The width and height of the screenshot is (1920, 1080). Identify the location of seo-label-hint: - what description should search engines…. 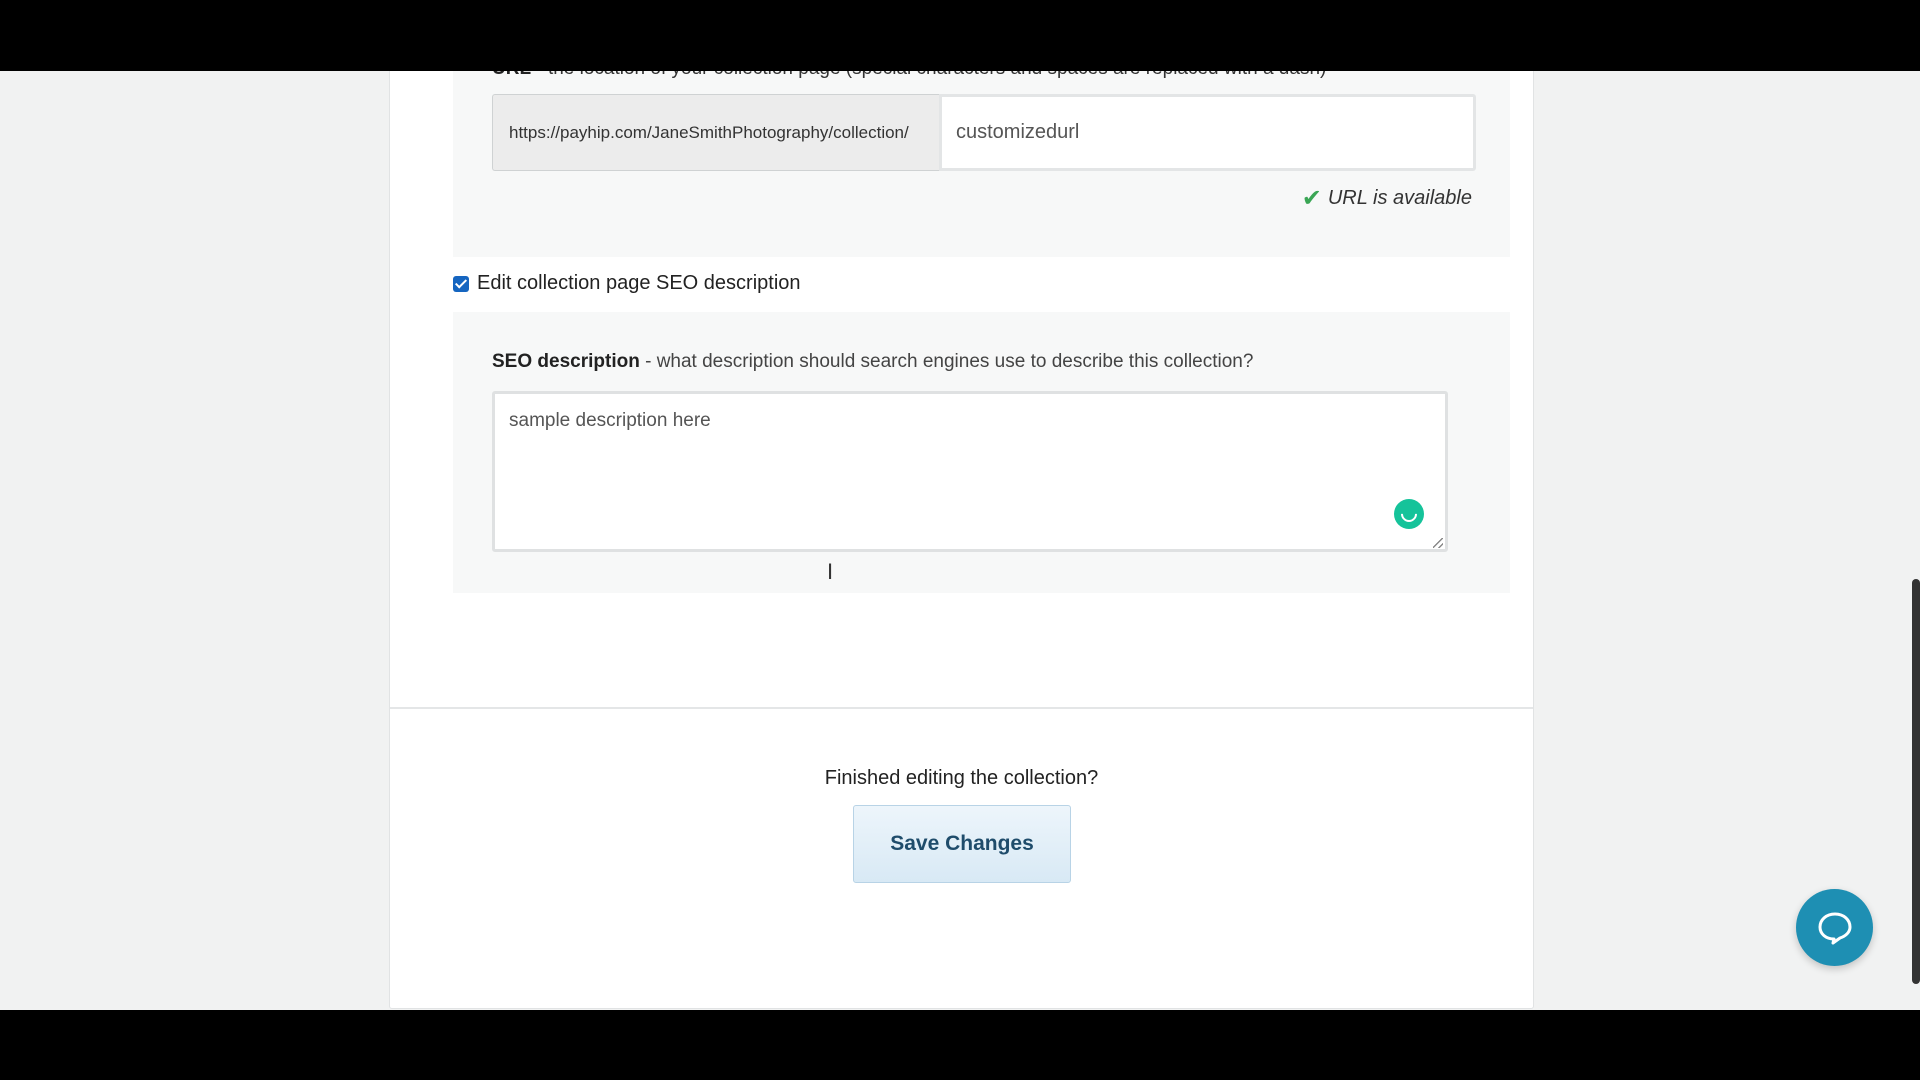
(946, 361).